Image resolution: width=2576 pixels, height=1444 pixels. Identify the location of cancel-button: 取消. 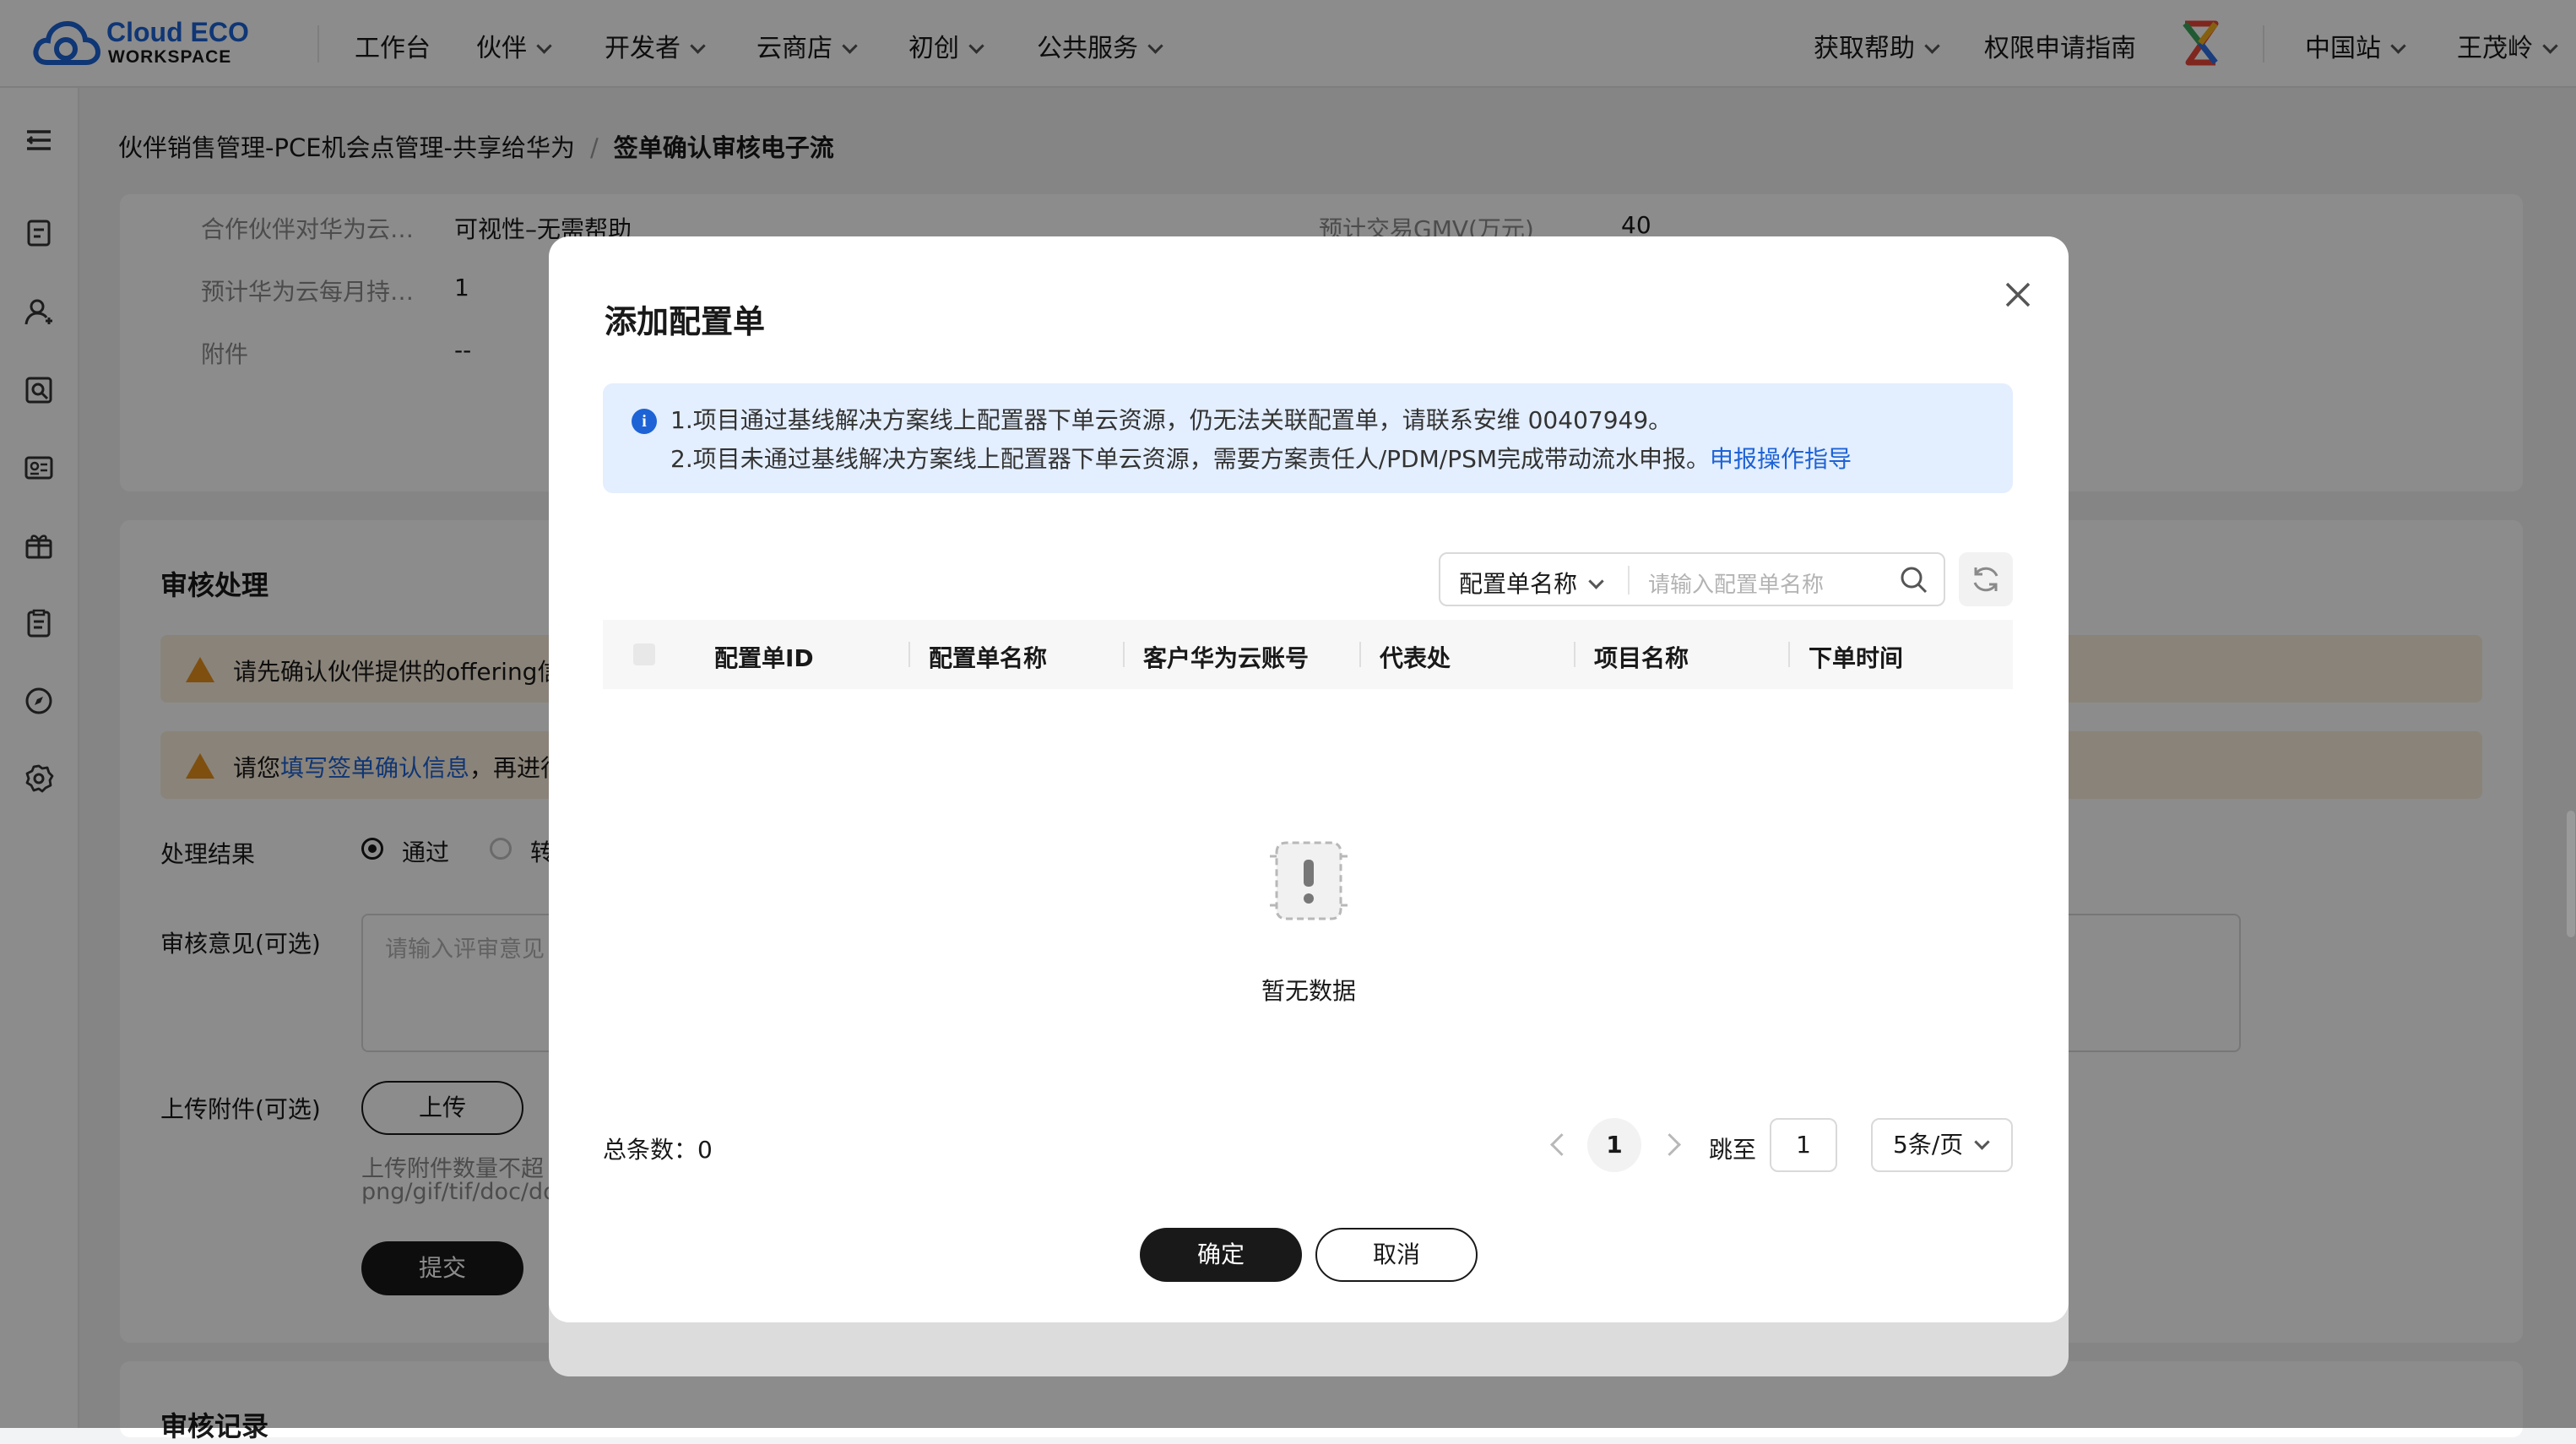
(1397, 1255).